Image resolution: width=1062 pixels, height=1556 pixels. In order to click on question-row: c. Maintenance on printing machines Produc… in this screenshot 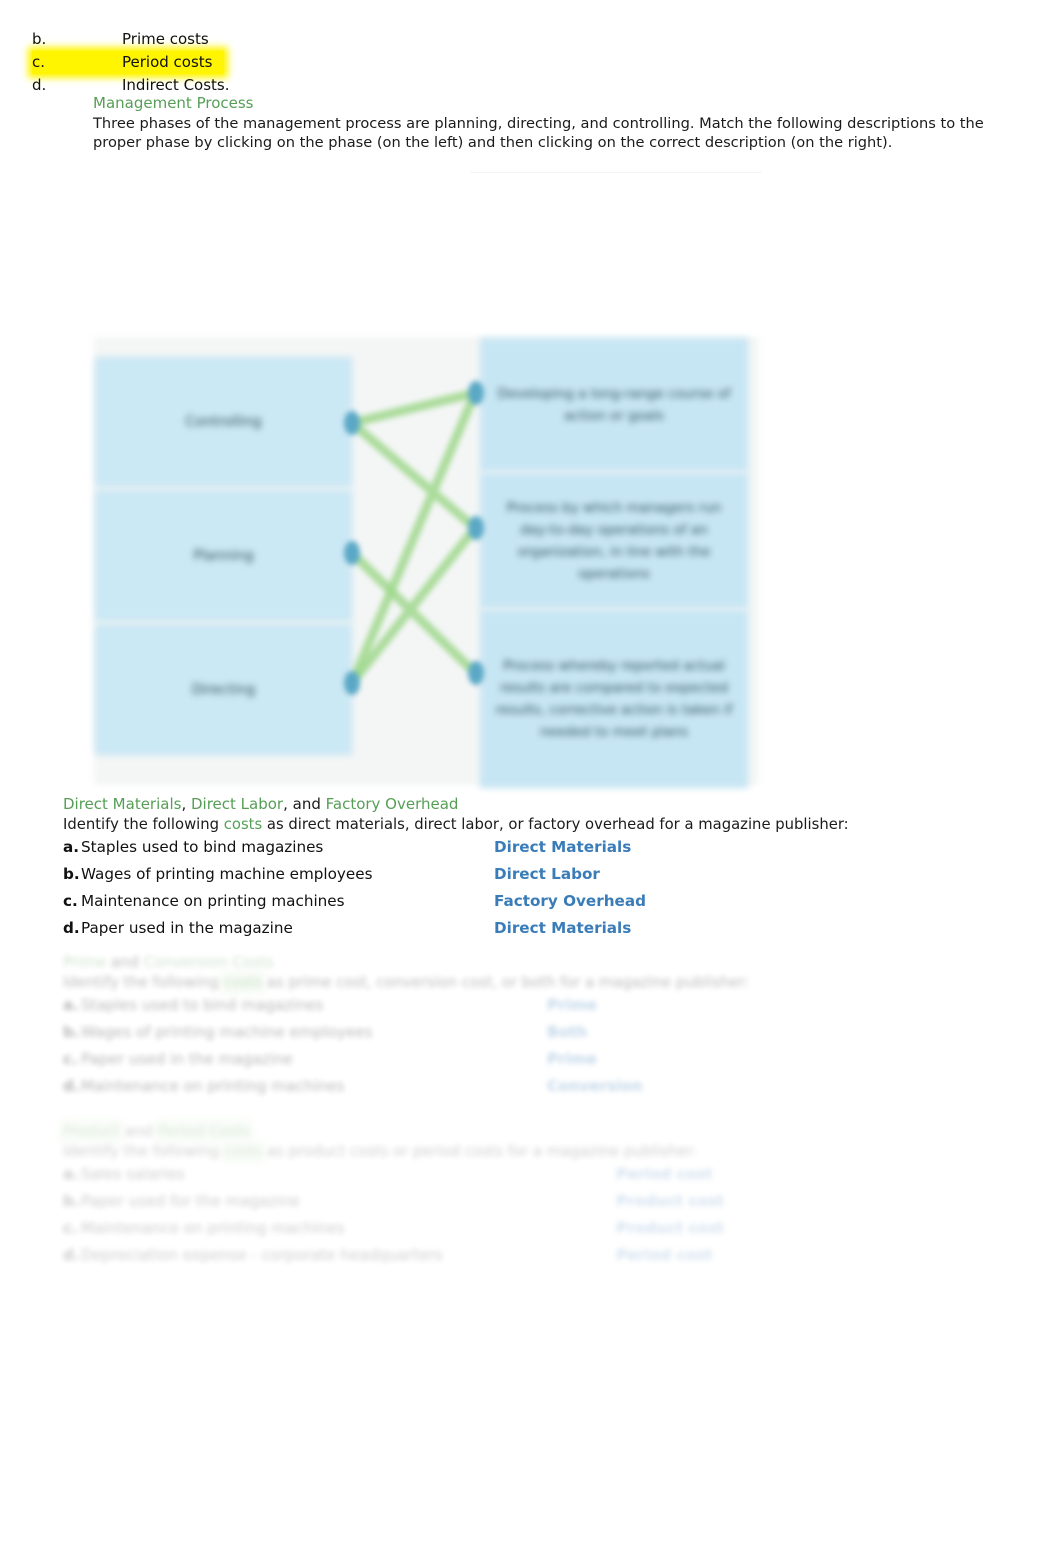, I will do `click(538, 1228)`.